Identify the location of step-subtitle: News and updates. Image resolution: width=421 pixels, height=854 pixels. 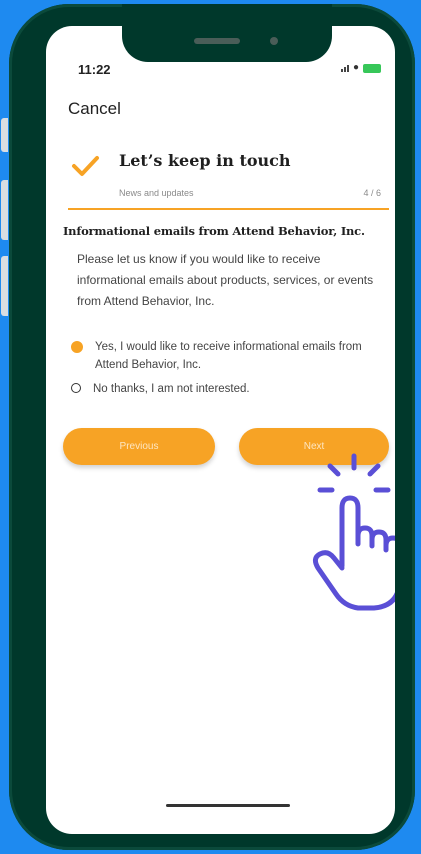
(156, 193).